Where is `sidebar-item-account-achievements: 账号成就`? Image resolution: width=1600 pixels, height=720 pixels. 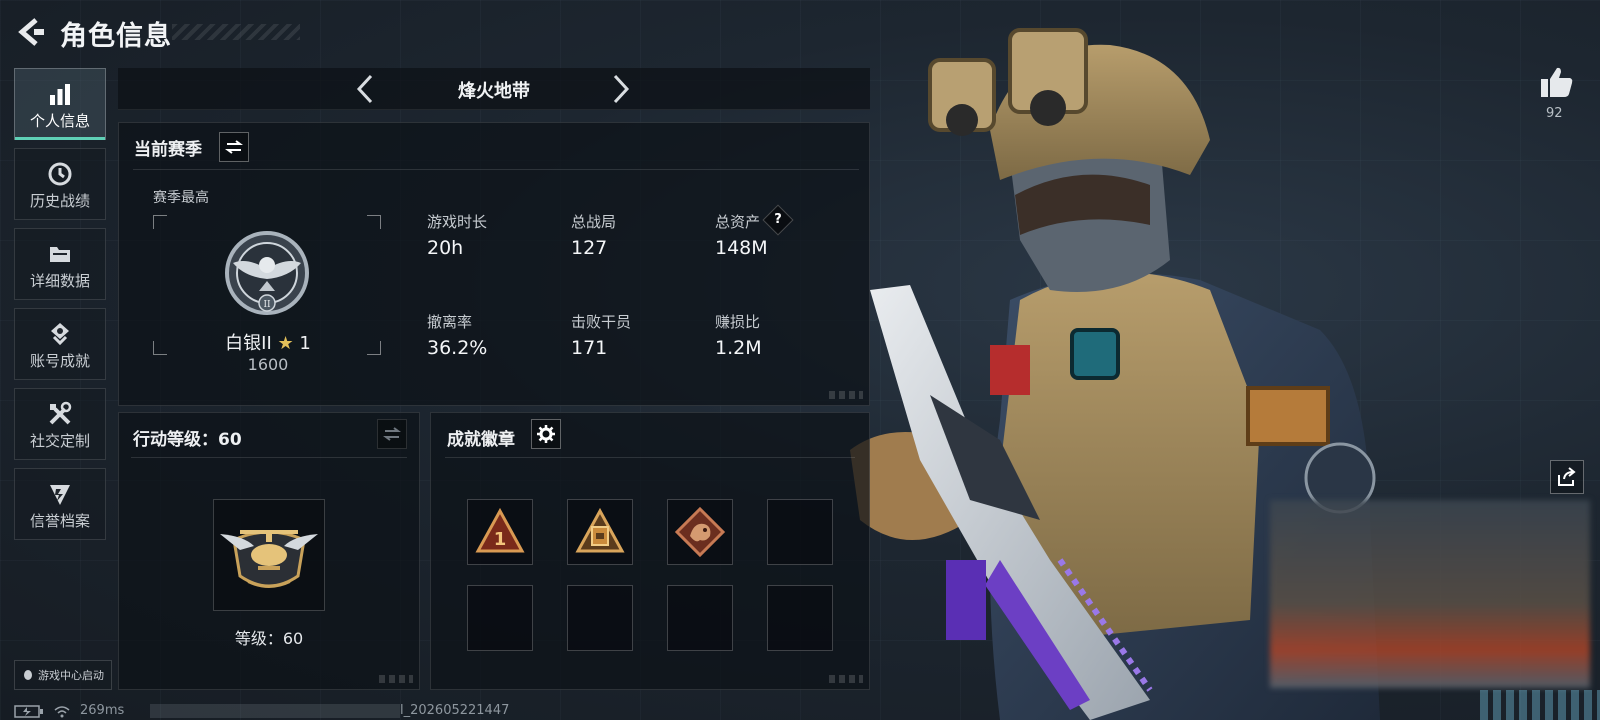 sidebar-item-account-achievements: 账号成就 is located at coordinates (60, 344).